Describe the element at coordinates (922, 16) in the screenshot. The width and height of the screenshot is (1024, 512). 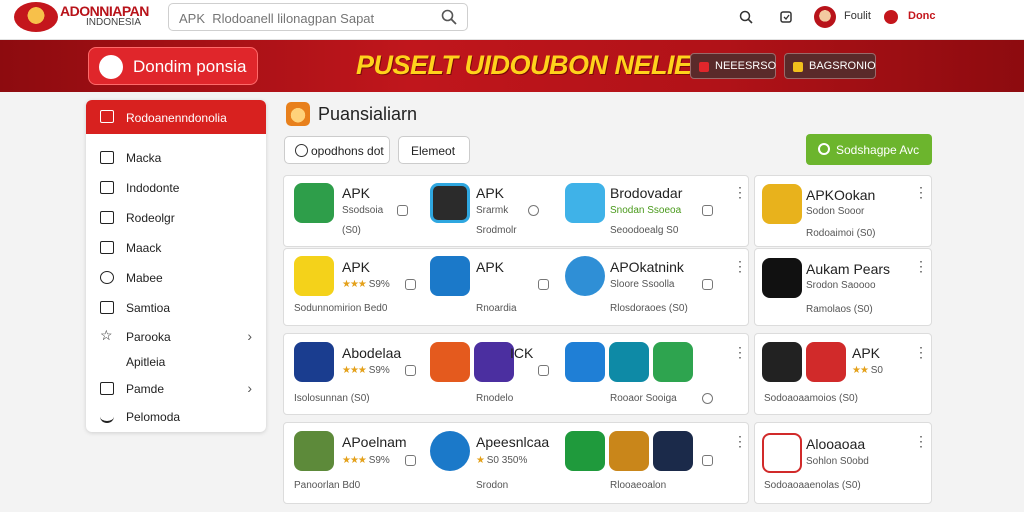
I see `action-link: Donc` at that location.